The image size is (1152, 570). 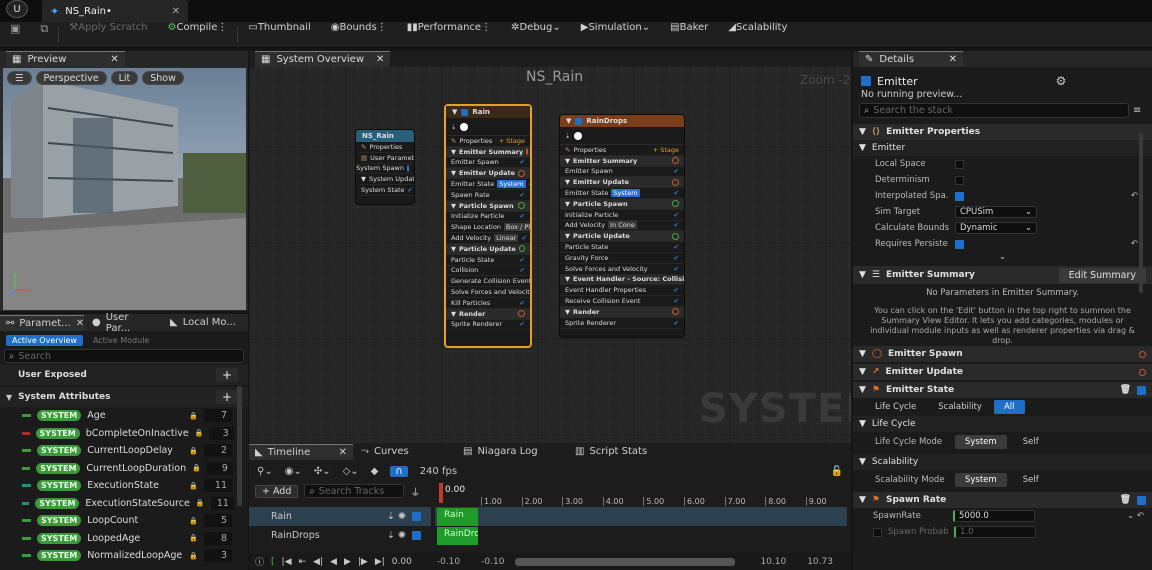 What do you see at coordinates (415, 491) in the screenshot?
I see `filter-icon: ⏚` at bounding box center [415, 491].